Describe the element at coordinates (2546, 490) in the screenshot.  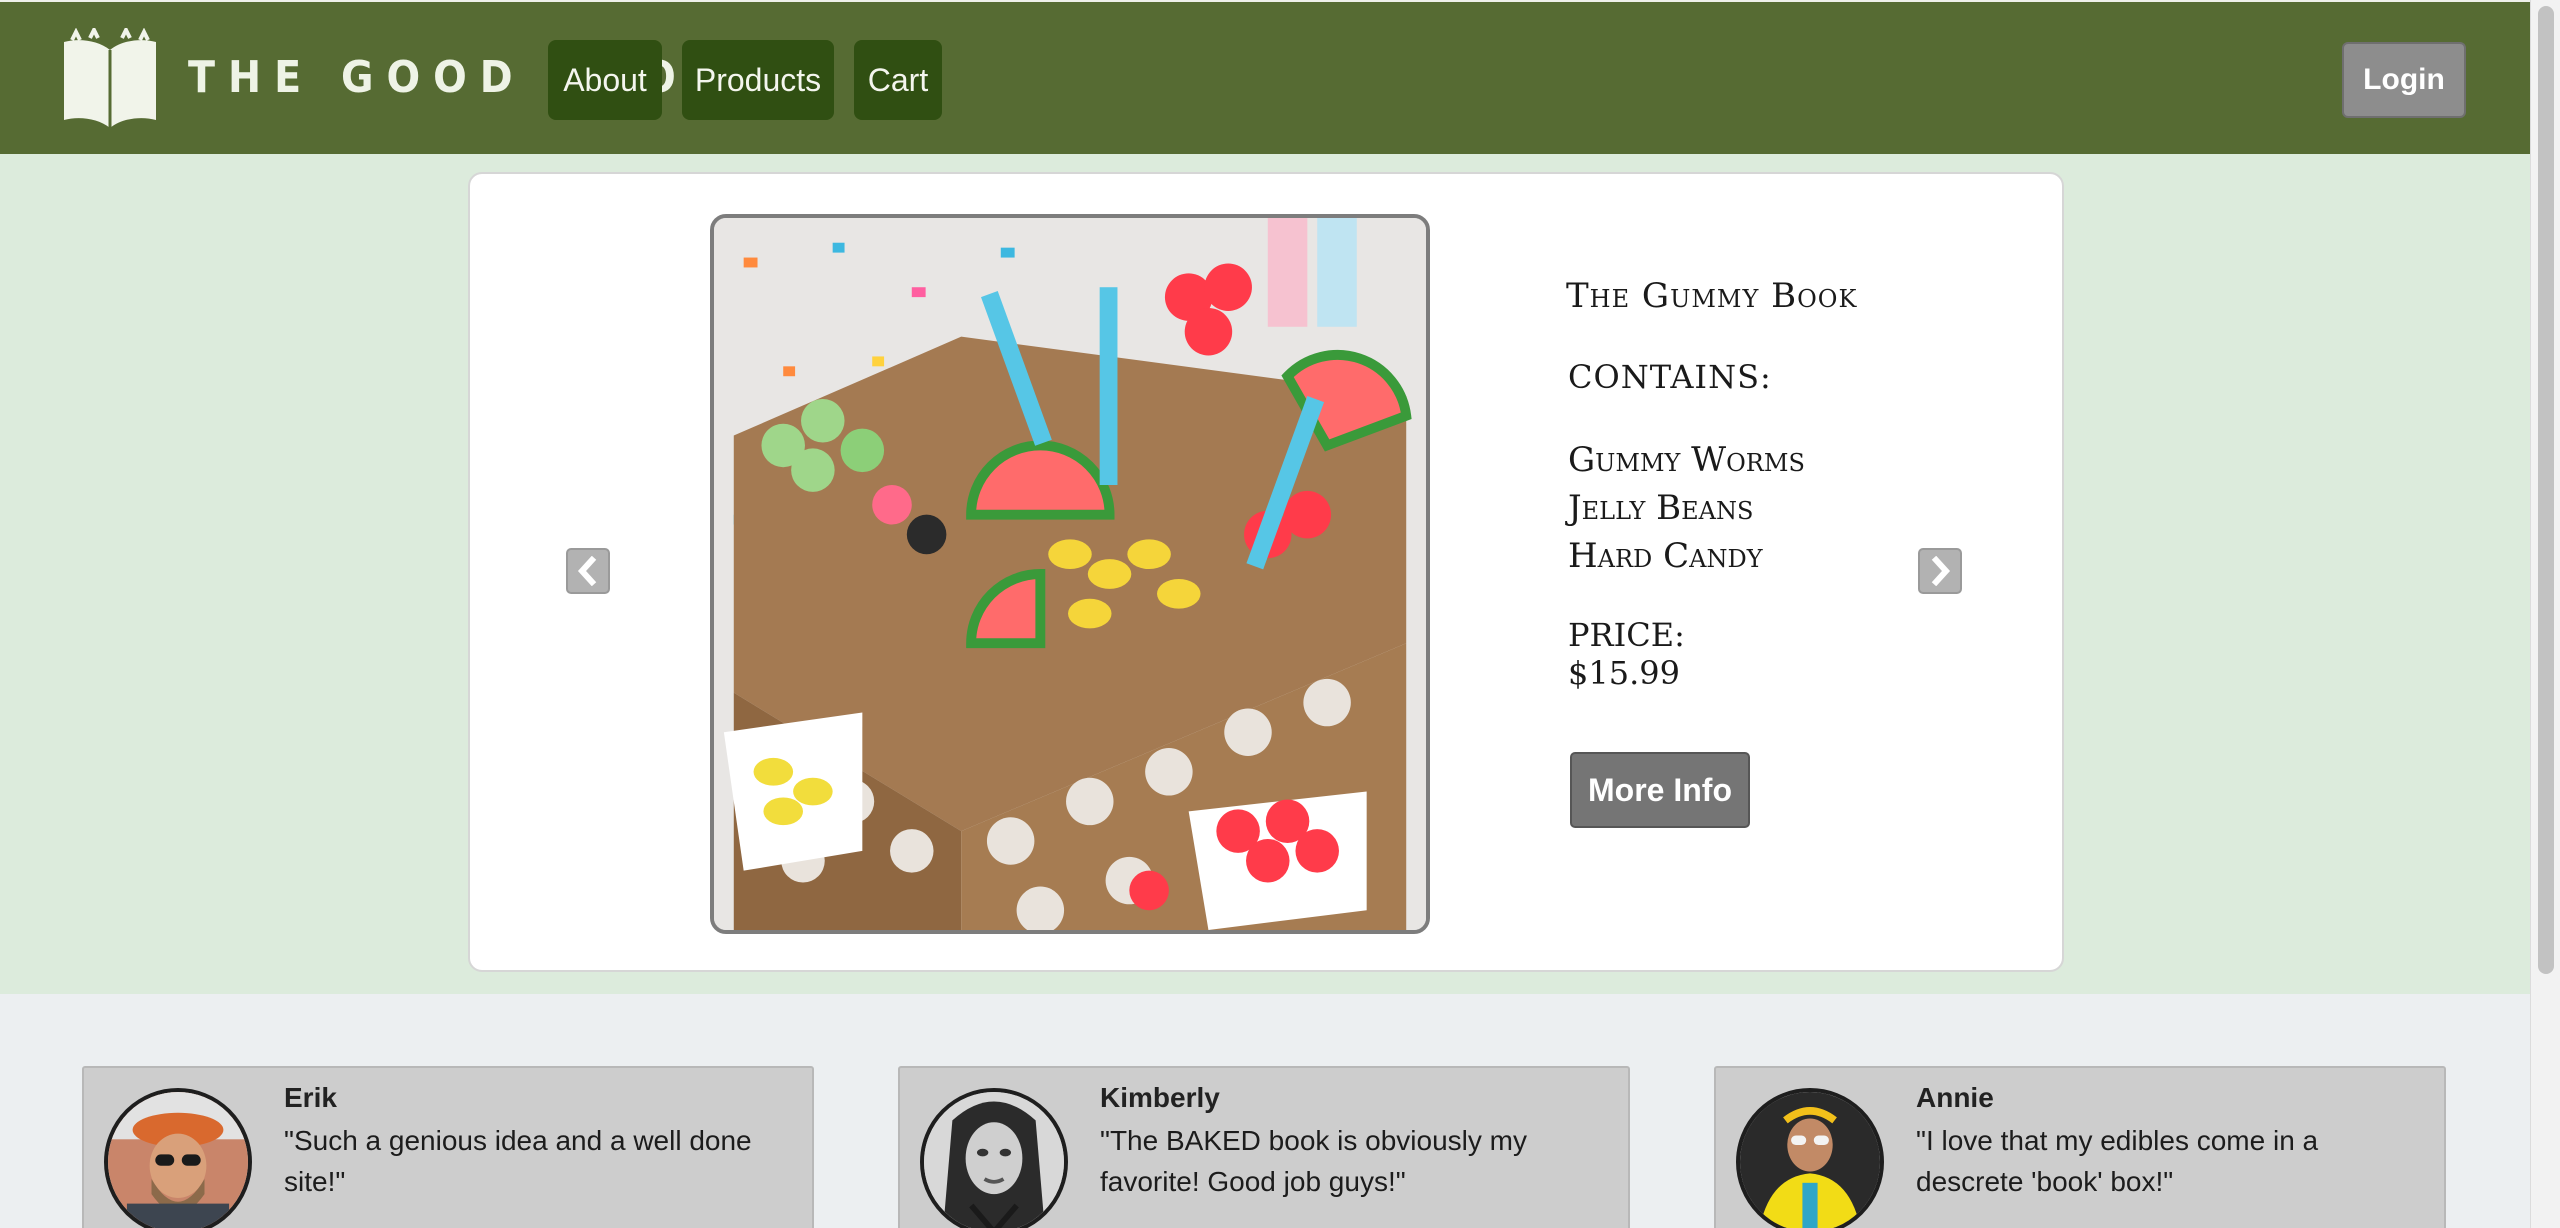
I see `scrollbar-thumb` at that location.